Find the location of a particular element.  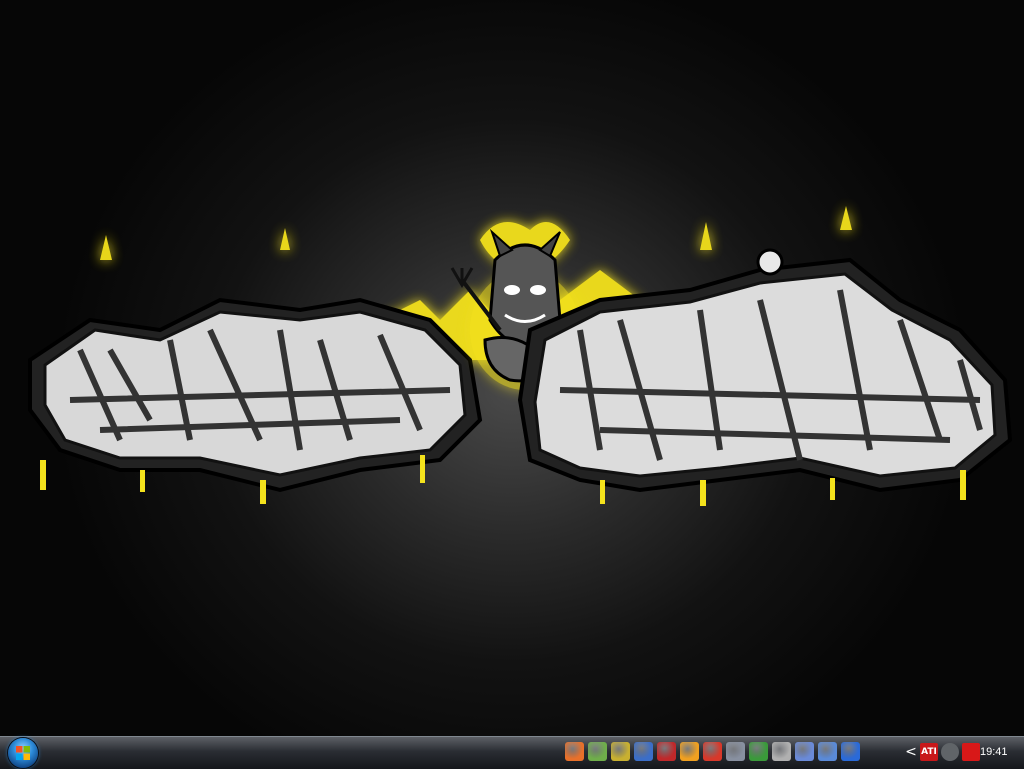

quick-launch-bar is located at coordinates (712, 752).